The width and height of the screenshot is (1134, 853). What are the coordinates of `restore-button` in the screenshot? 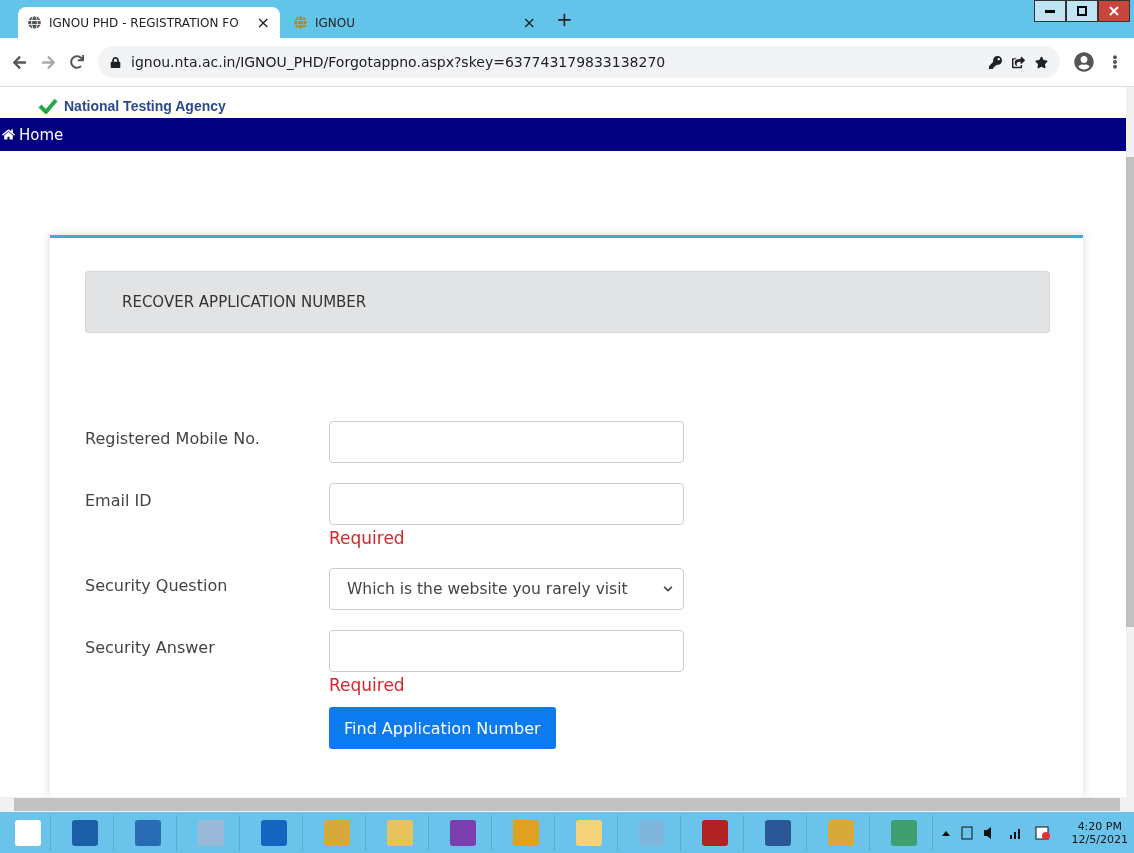 It's located at (1082, 11).